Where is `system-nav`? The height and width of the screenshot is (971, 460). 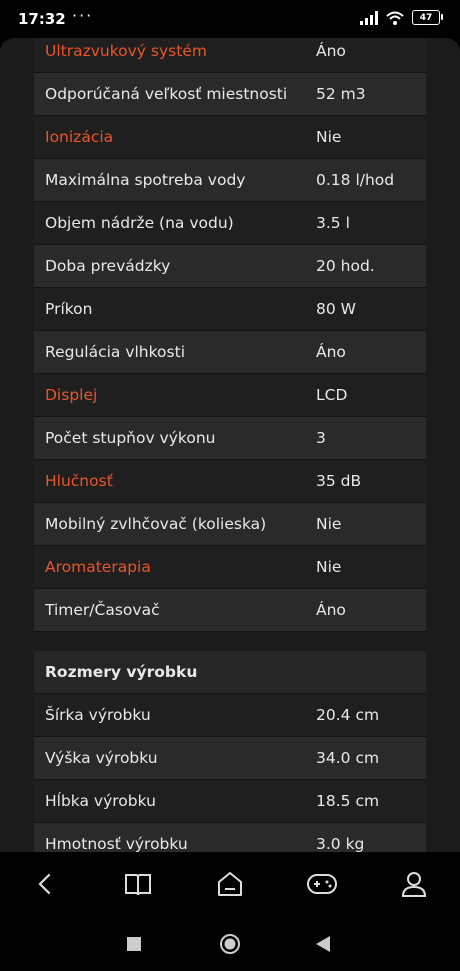 system-nav is located at coordinates (230, 943).